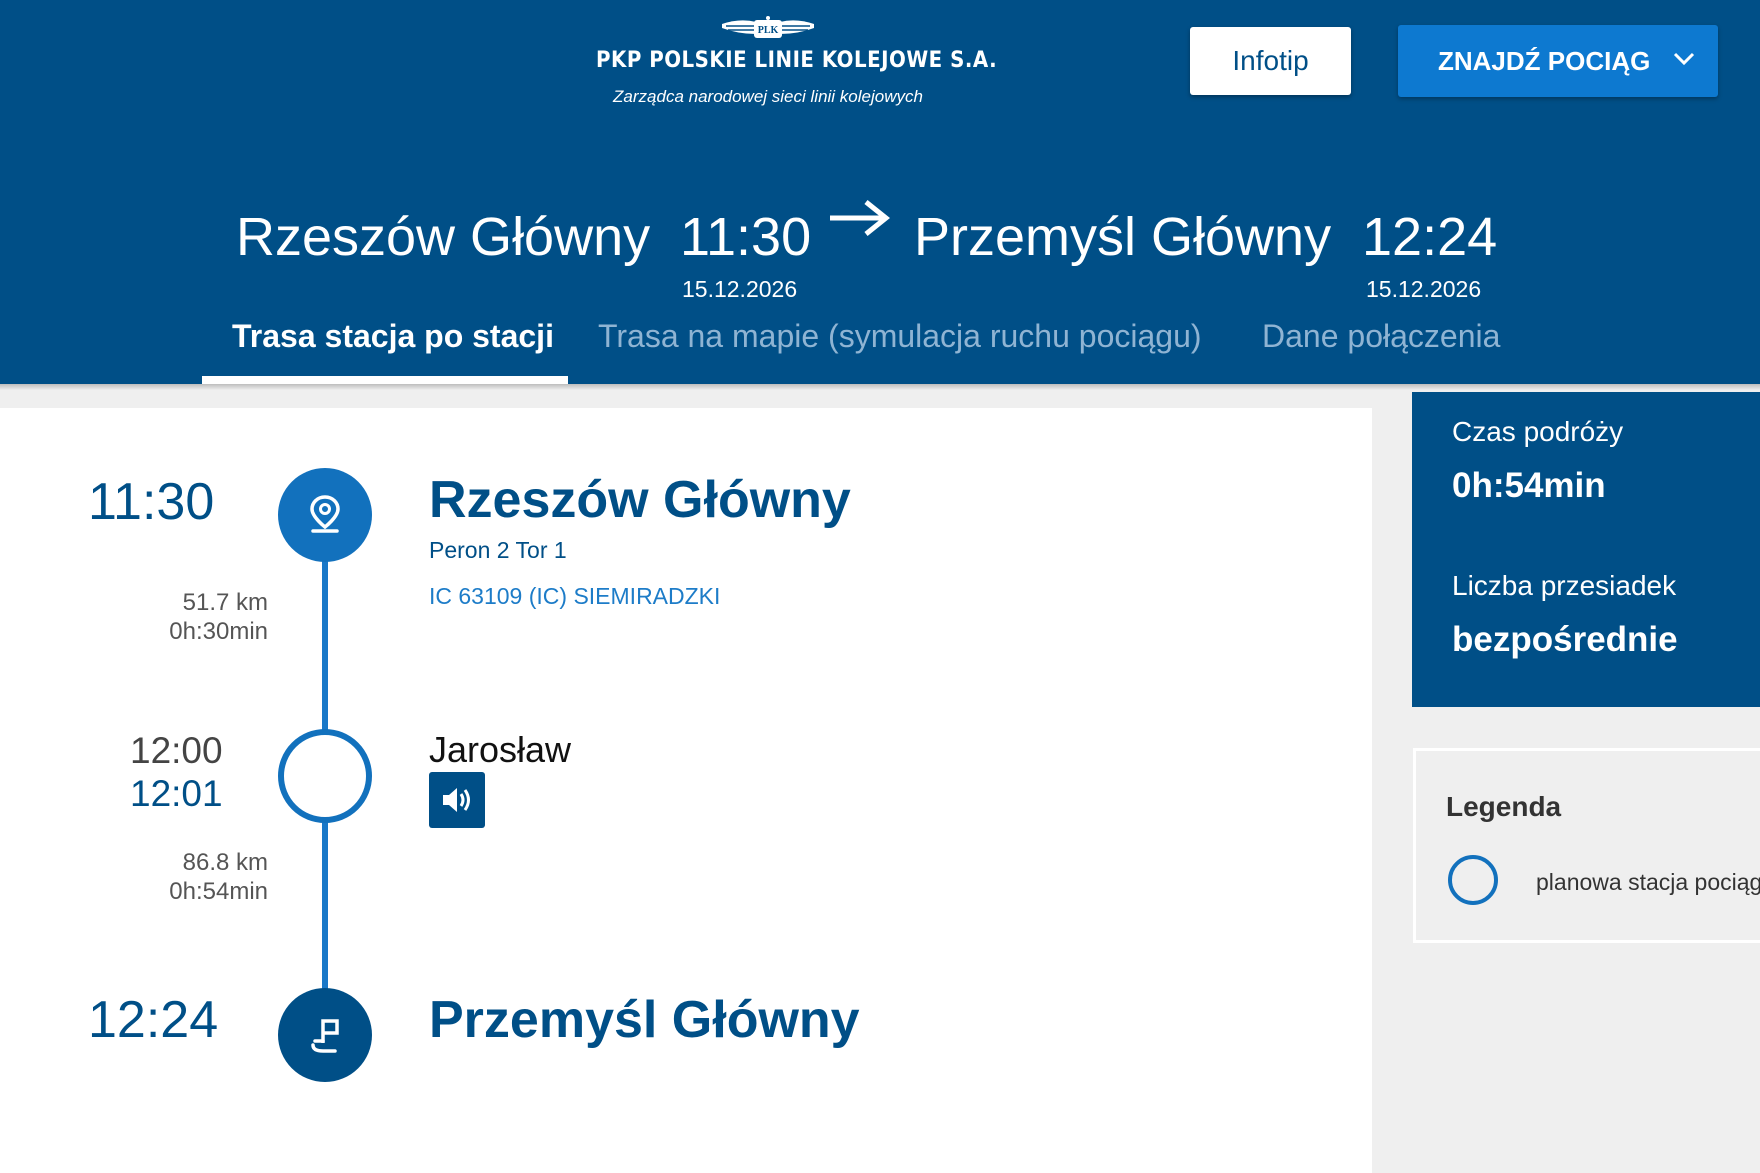 The width and height of the screenshot is (1760, 1173). What do you see at coordinates (1504, 806) in the screenshot?
I see `legend-title: Legenda` at bounding box center [1504, 806].